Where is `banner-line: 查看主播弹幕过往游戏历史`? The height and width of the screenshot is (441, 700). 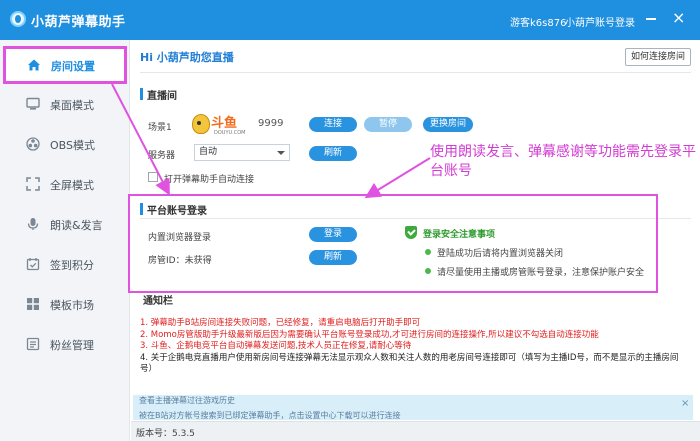 banner-line: 查看主播弹幕过往游戏历史 is located at coordinates (187, 400).